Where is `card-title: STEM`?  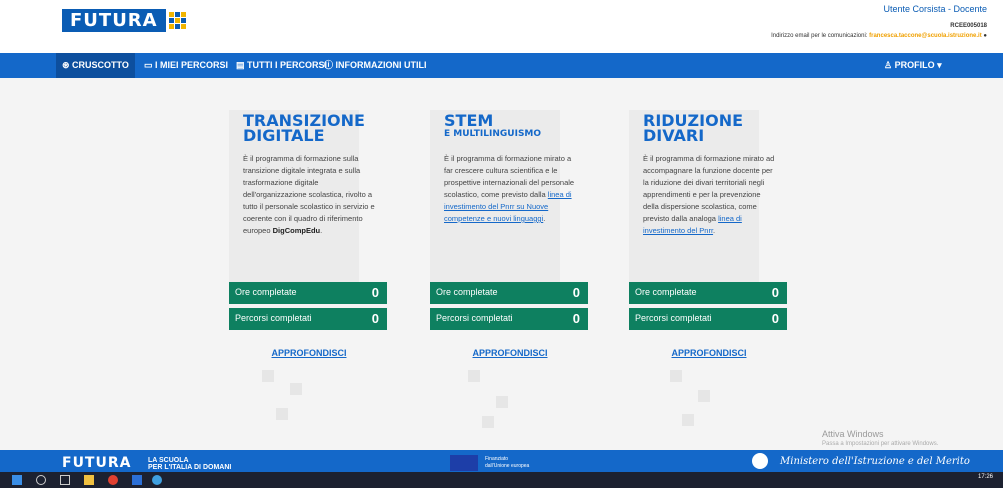 card-title: STEM is located at coordinates (469, 120).